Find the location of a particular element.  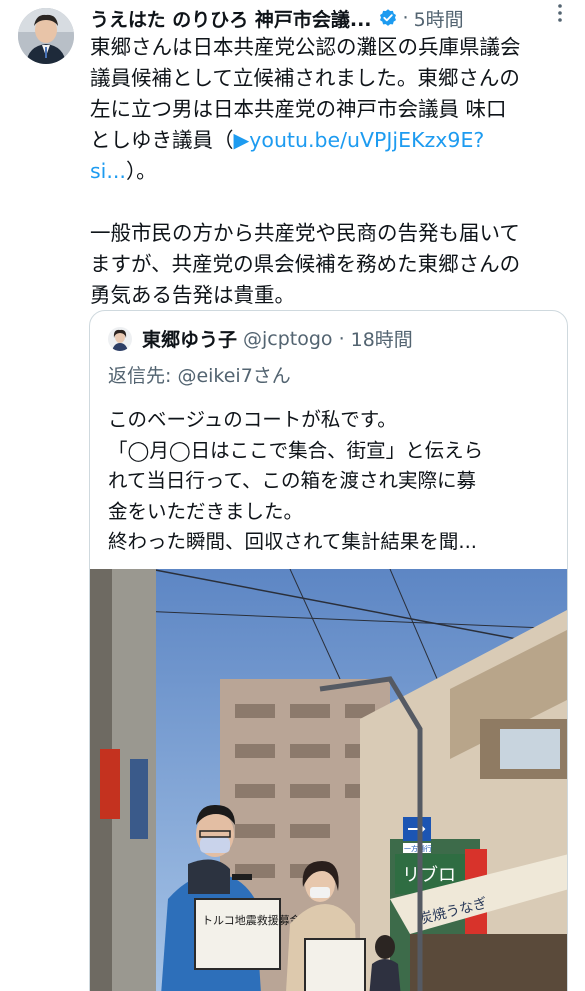

tweet-line-text: としゆき議員（ is located at coordinates (162, 140).